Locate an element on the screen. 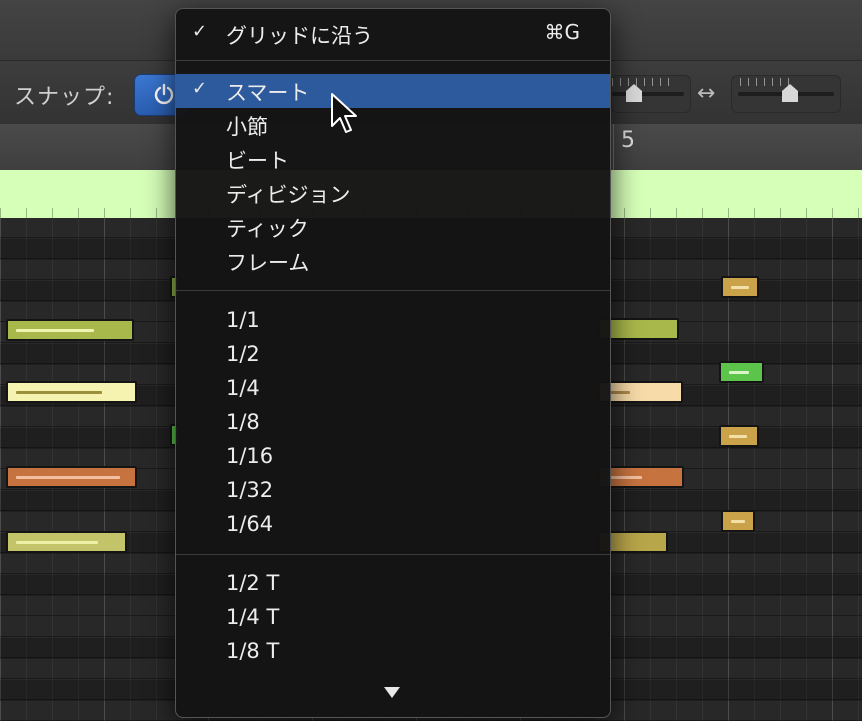  menu-item-label: 1/64 is located at coordinates (250, 524).